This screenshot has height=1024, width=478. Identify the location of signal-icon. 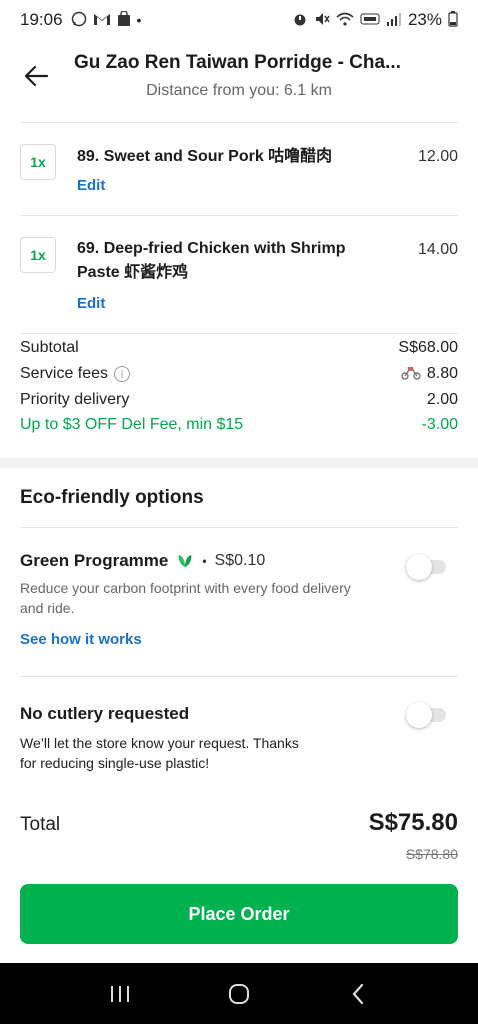
(394, 20).